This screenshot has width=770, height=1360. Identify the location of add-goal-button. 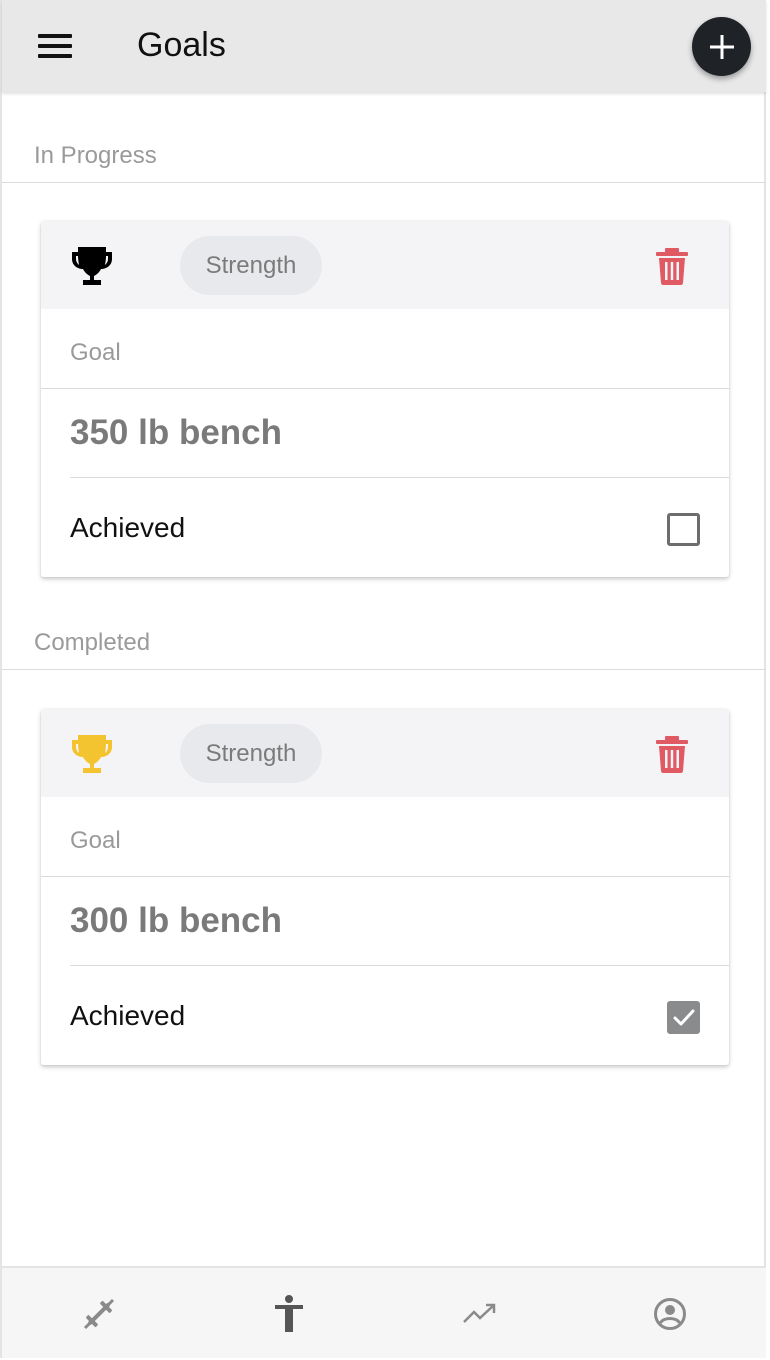
(721, 46).